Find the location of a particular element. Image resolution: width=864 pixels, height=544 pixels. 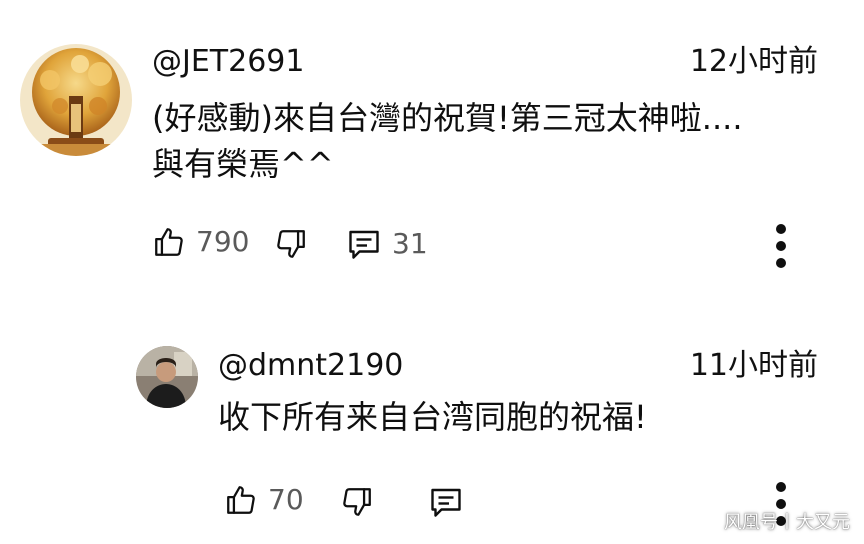

golden-tree-avatar-icon is located at coordinates (76, 100).